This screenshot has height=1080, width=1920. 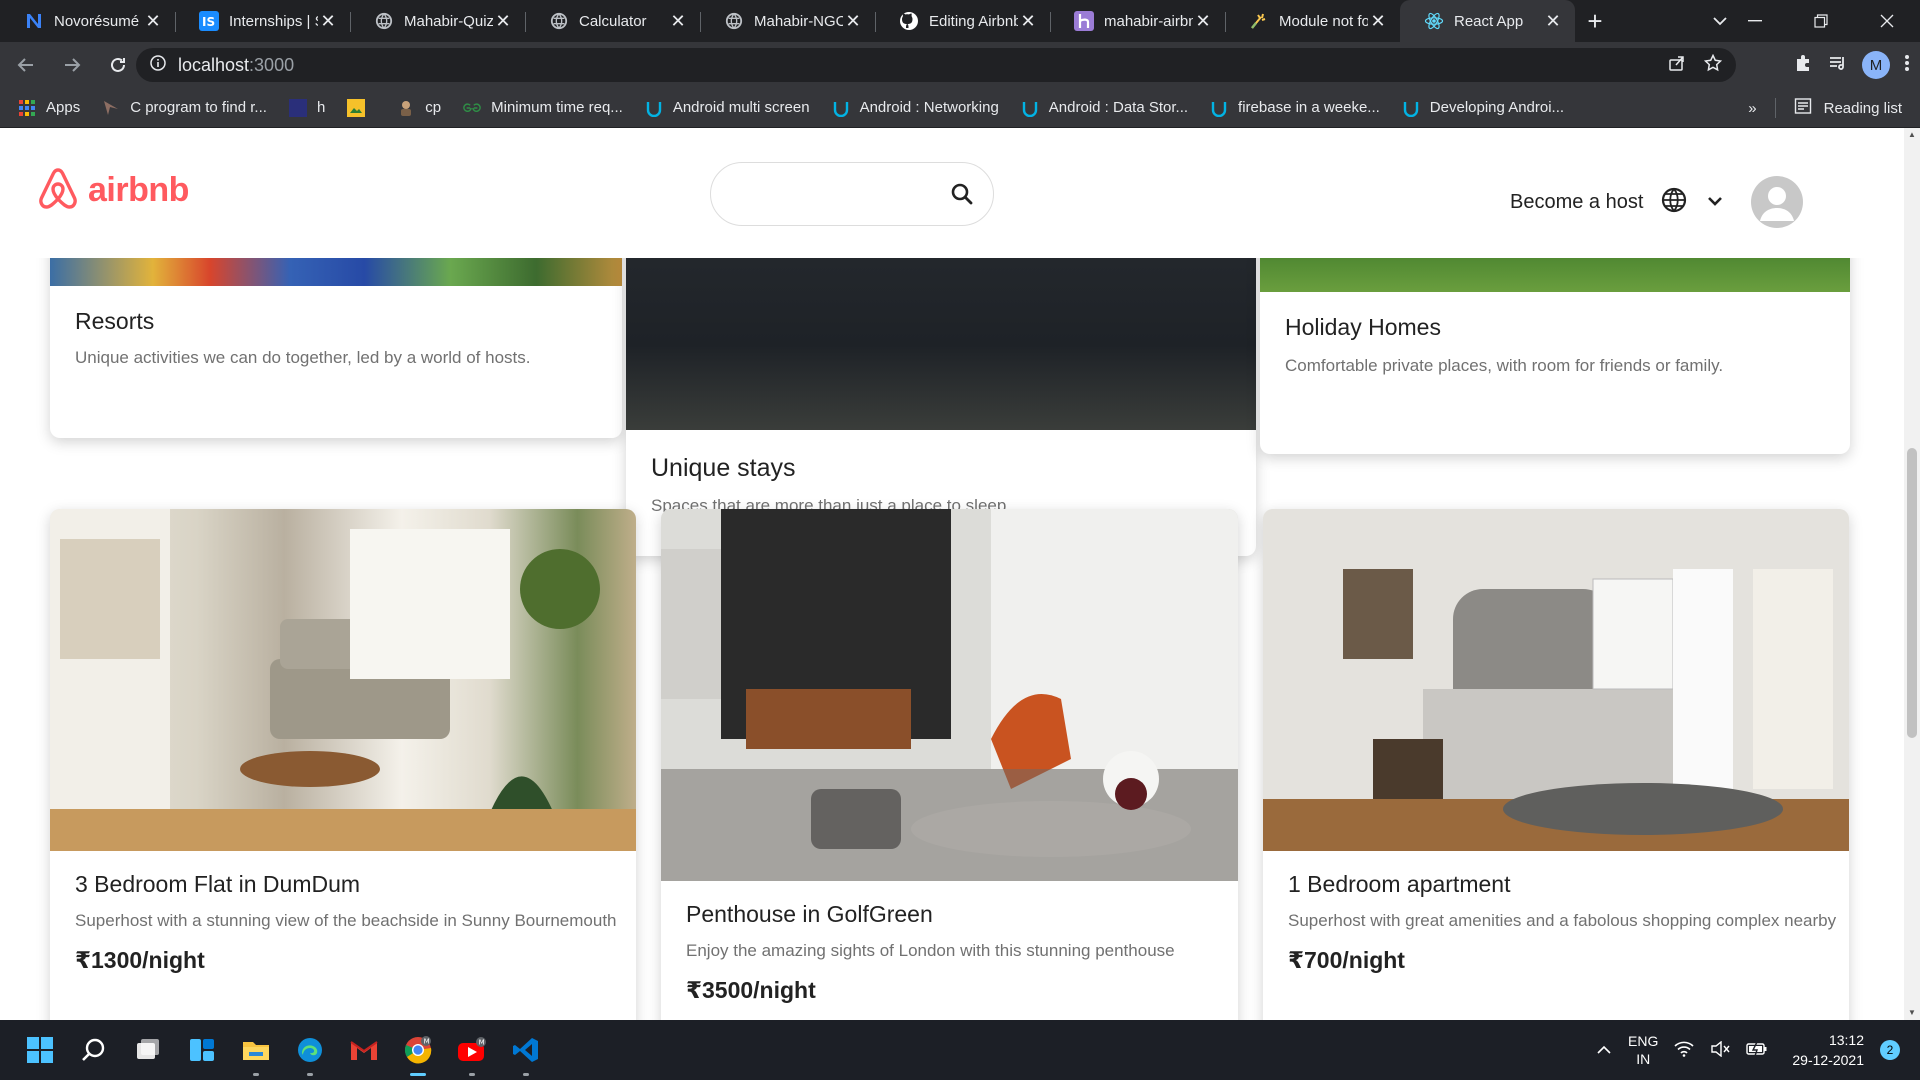 What do you see at coordinates (1804, 65) in the screenshot?
I see `extensions-puzzle-icon` at bounding box center [1804, 65].